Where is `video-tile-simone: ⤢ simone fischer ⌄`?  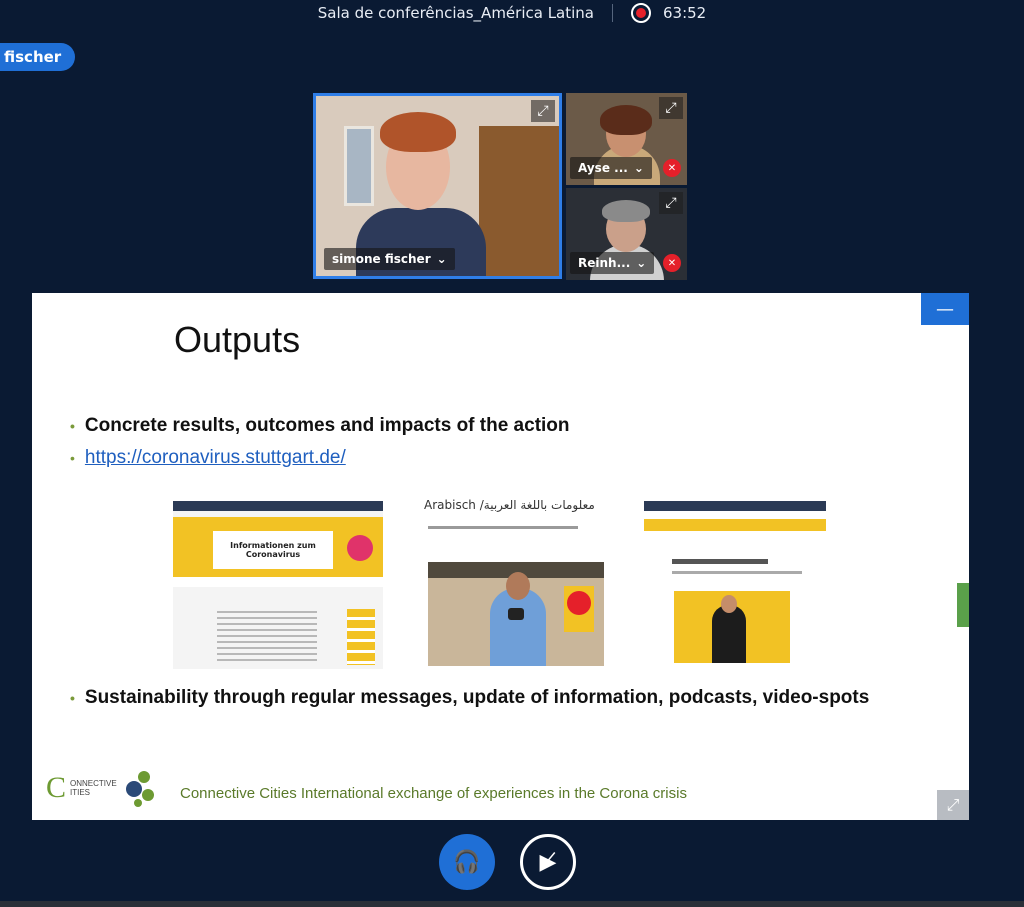 video-tile-simone: ⤢ simone fischer ⌄ is located at coordinates (437, 186).